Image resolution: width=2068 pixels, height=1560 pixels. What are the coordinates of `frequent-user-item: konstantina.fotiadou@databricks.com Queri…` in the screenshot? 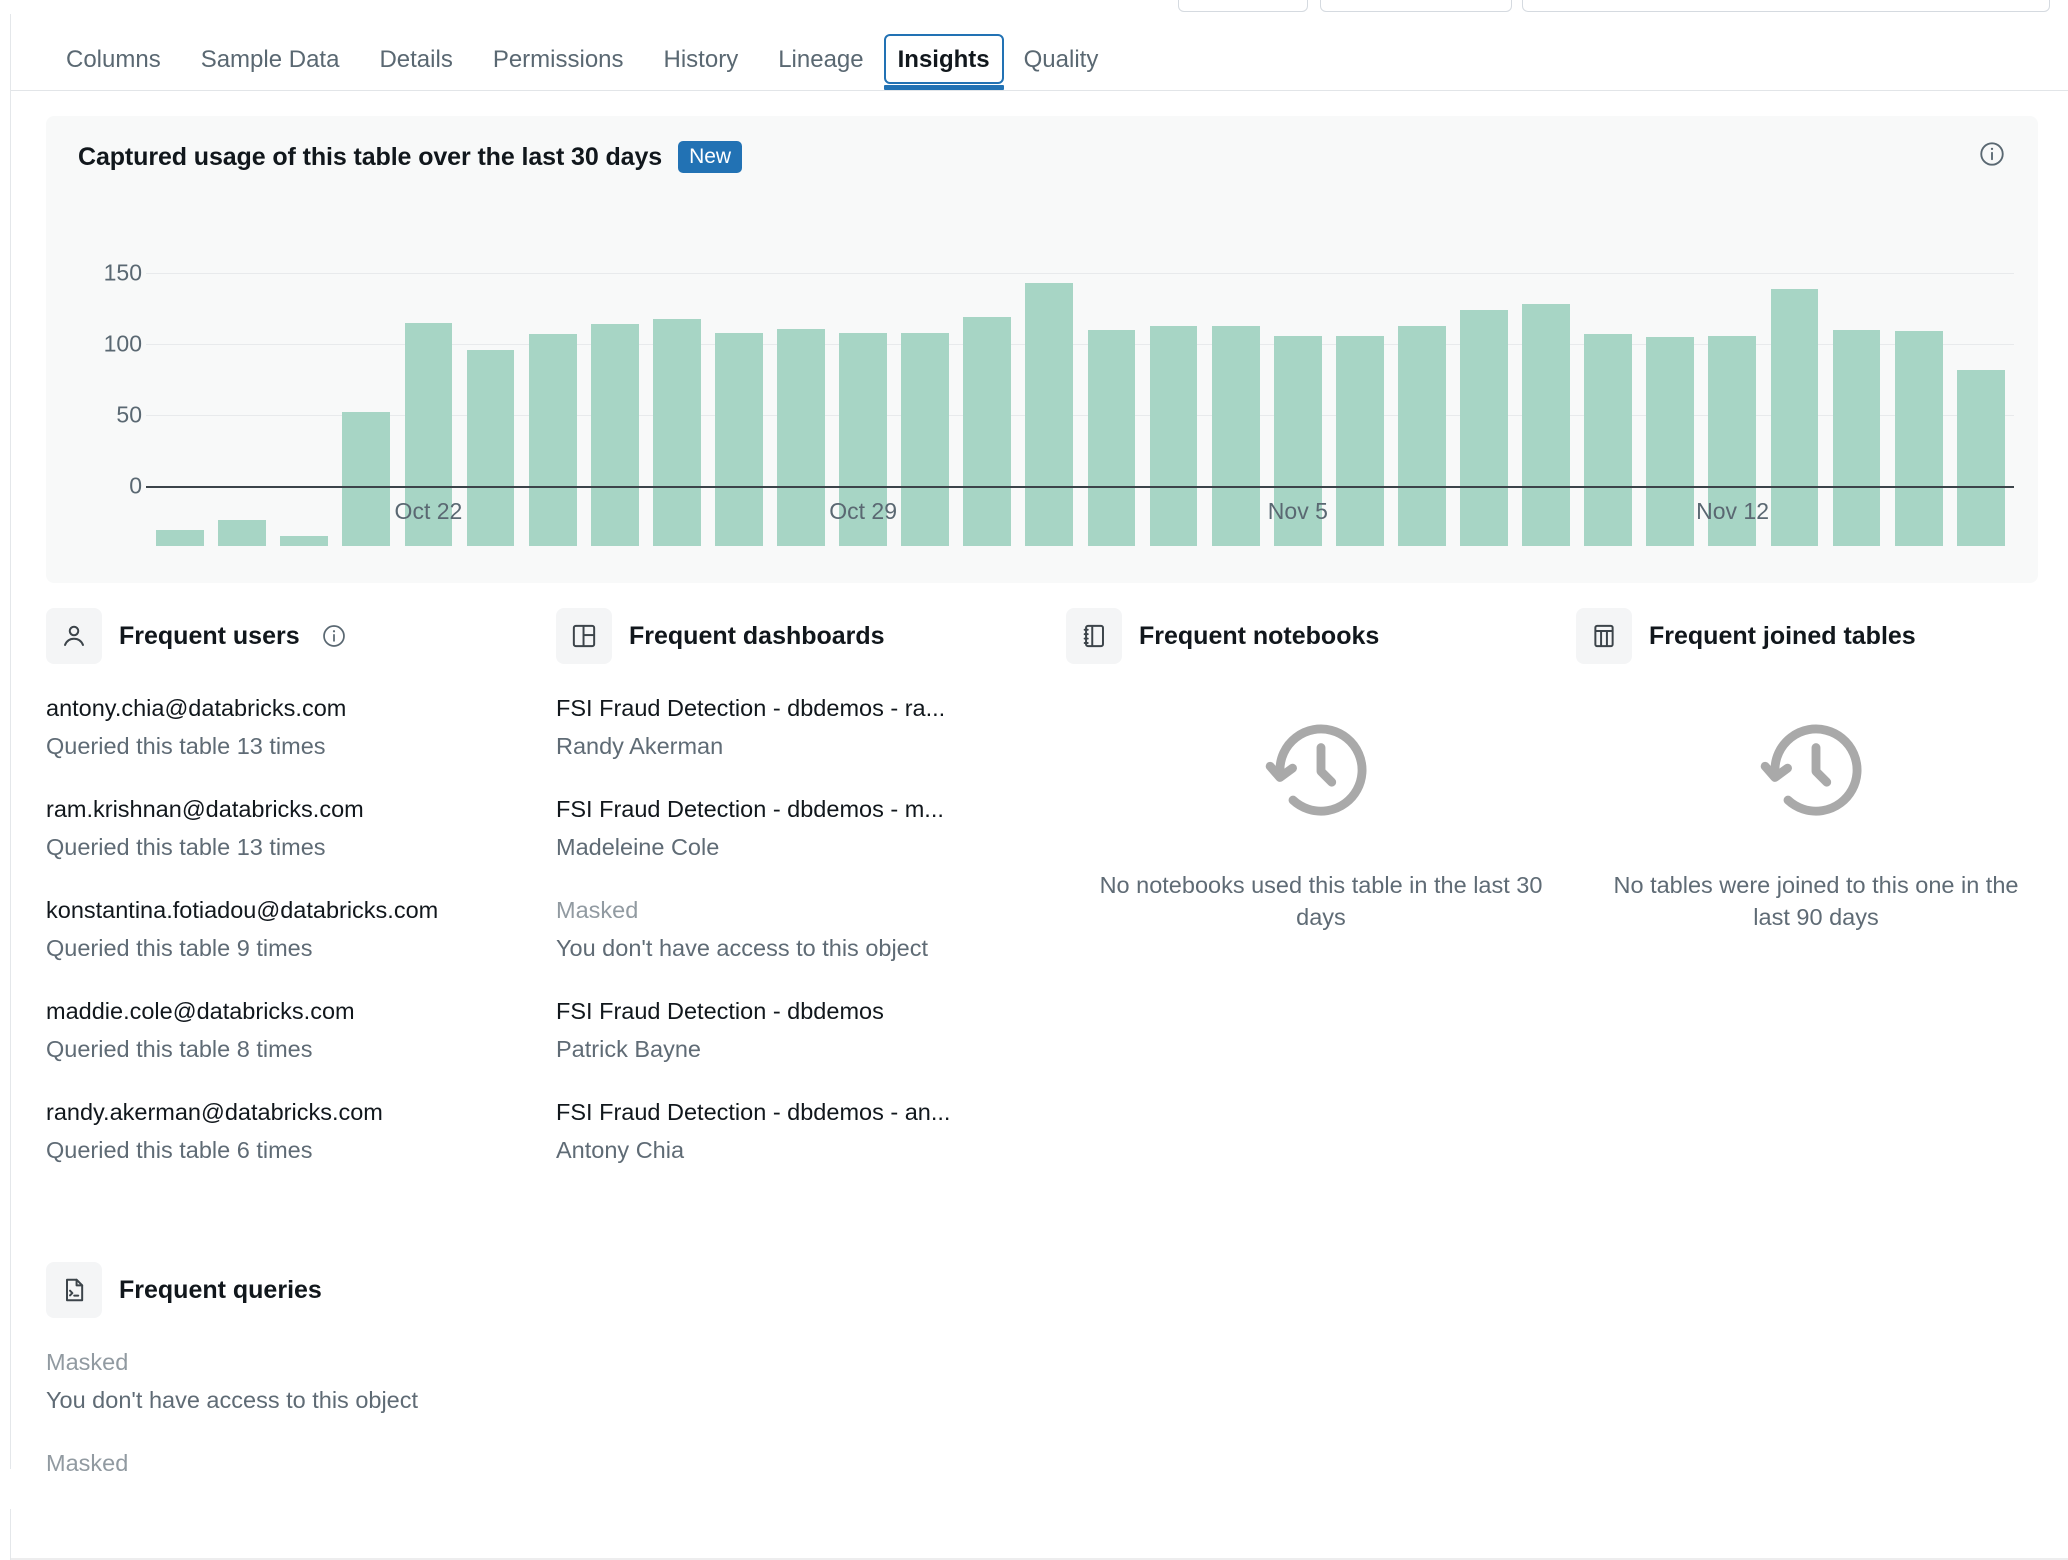 It's located at (301, 929).